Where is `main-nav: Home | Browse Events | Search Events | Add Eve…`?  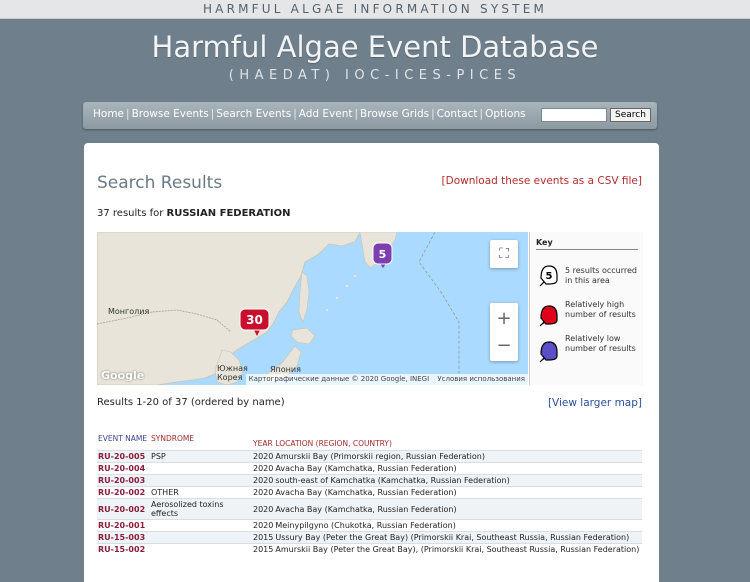
main-nav: Home | Browse Events | Search Events | Add Eve… is located at coordinates (370, 115).